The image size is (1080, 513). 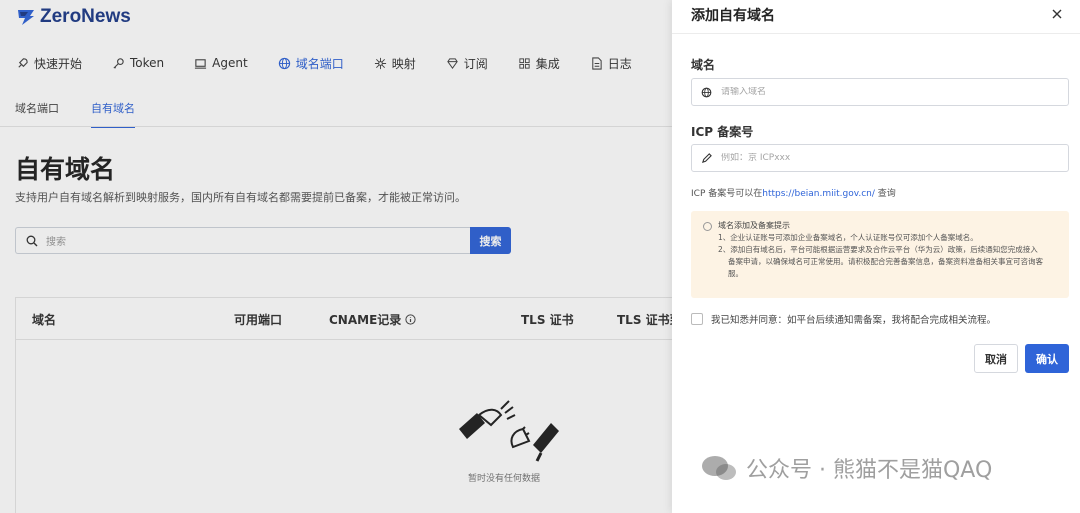 What do you see at coordinates (703, 65) in the screenshot?
I see `domain-label: 域名` at bounding box center [703, 65].